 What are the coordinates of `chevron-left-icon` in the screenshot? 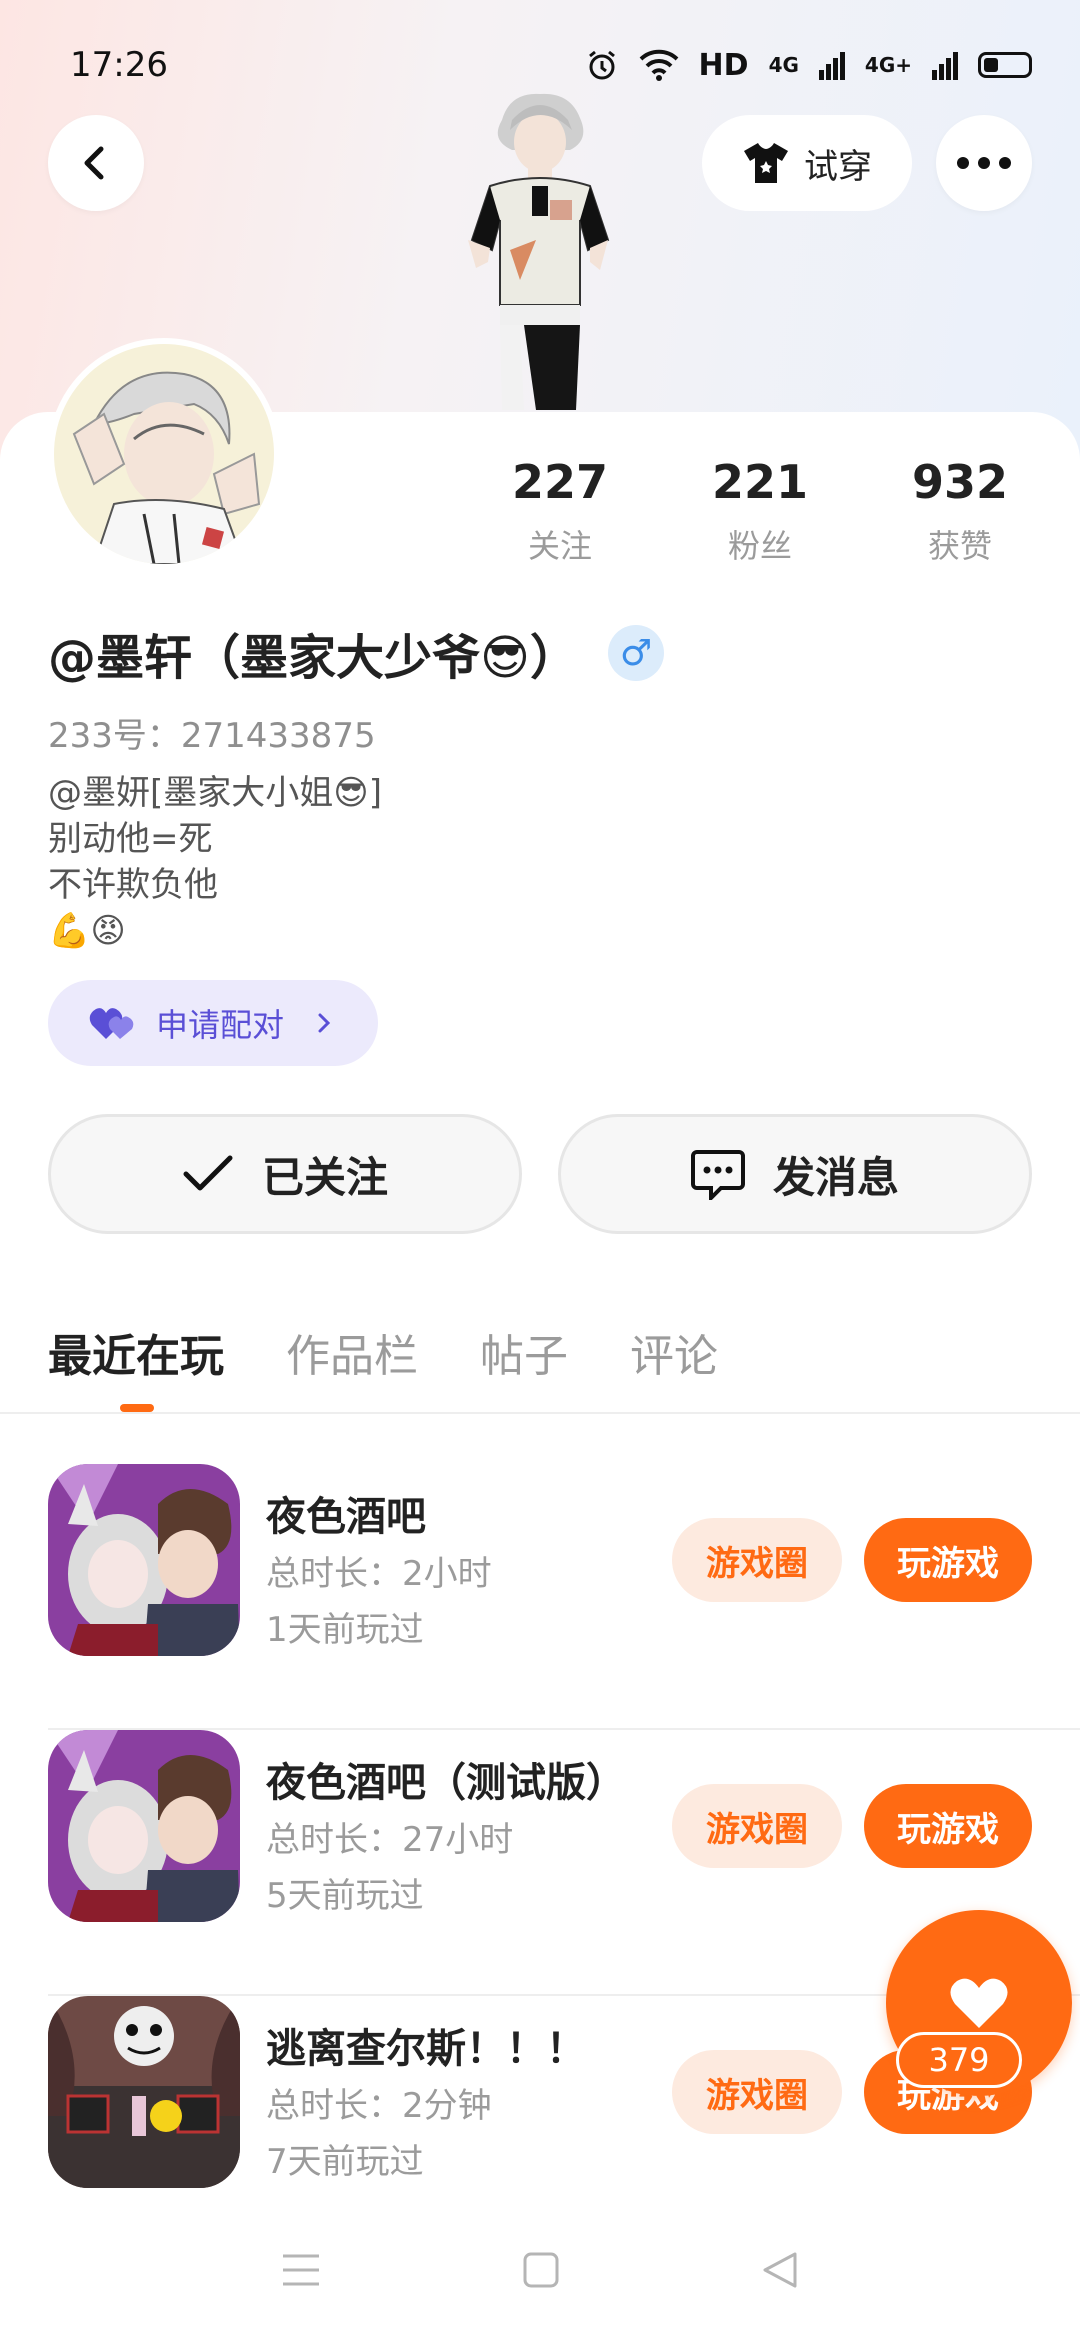 It's located at (94, 163).